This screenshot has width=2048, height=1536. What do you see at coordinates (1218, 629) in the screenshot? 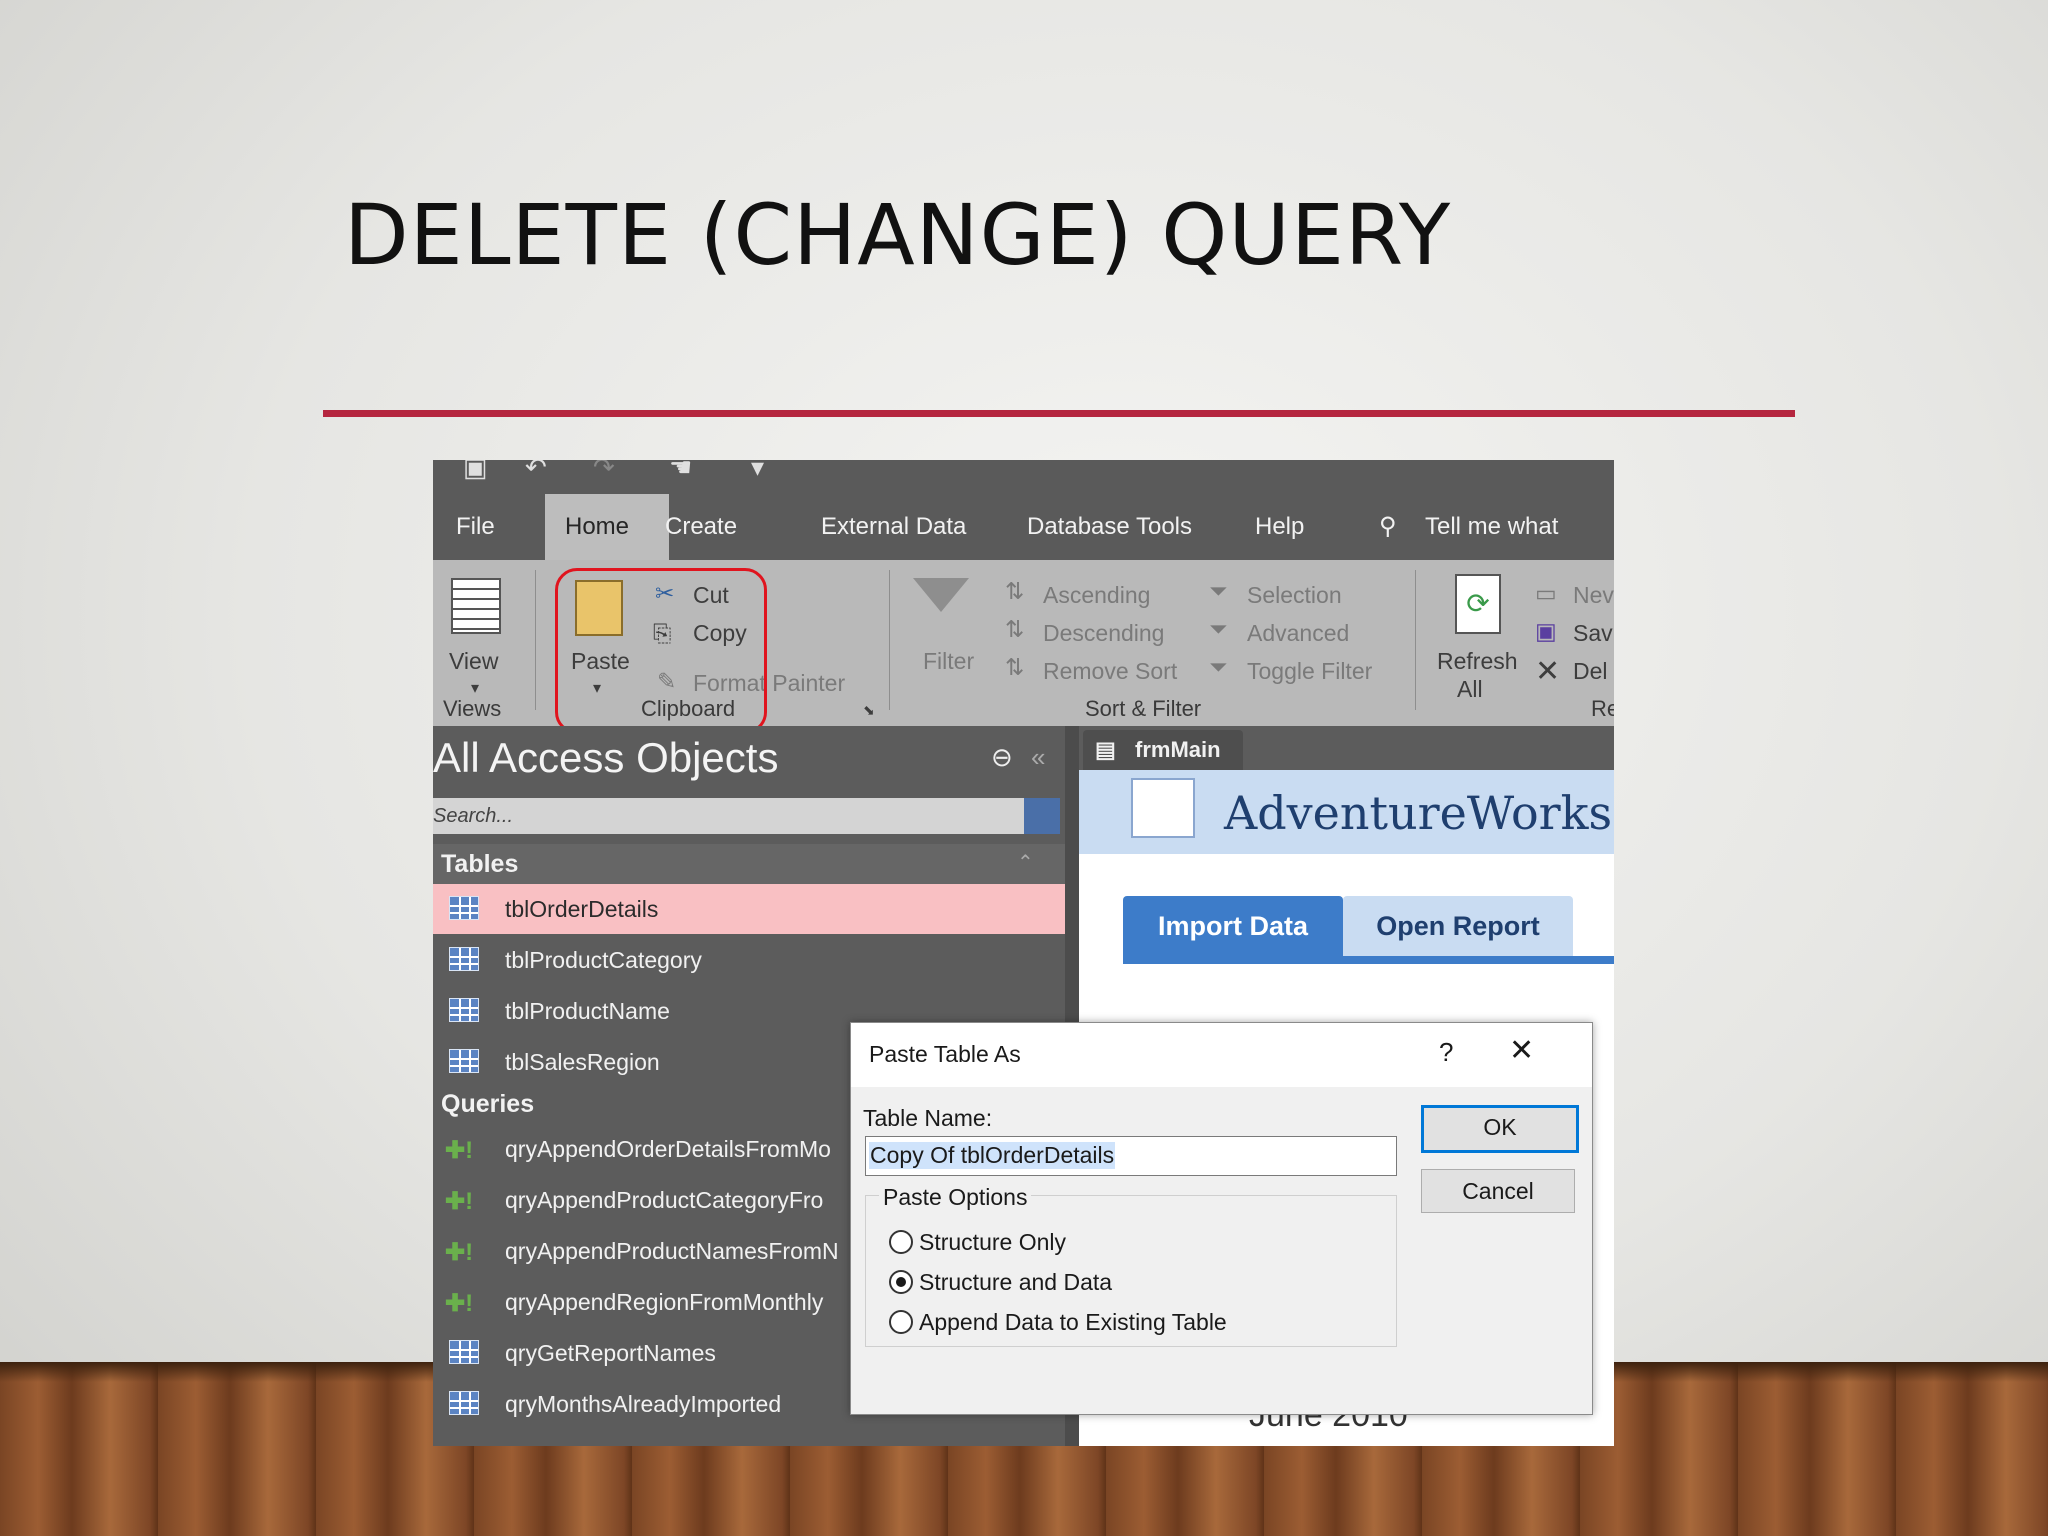
I see `advanced-filter-icon: ⏷` at bounding box center [1218, 629].